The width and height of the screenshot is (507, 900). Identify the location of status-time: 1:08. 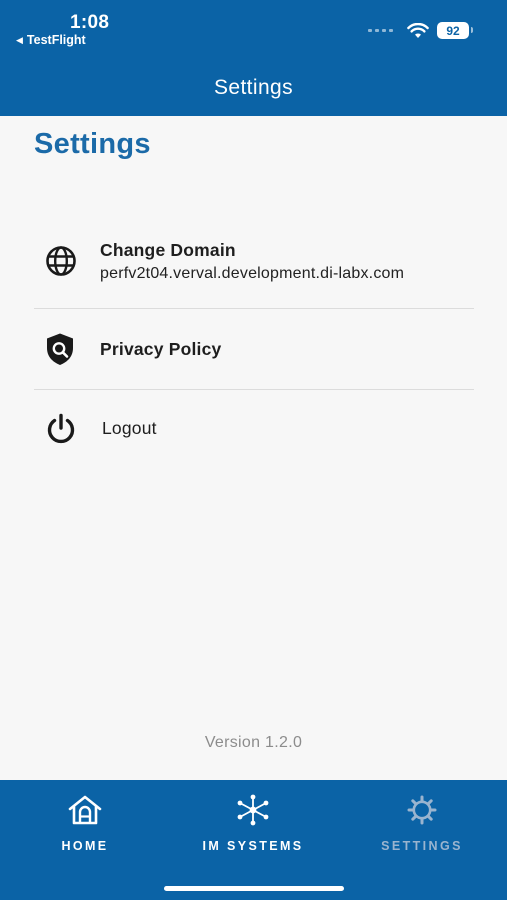
(90, 22).